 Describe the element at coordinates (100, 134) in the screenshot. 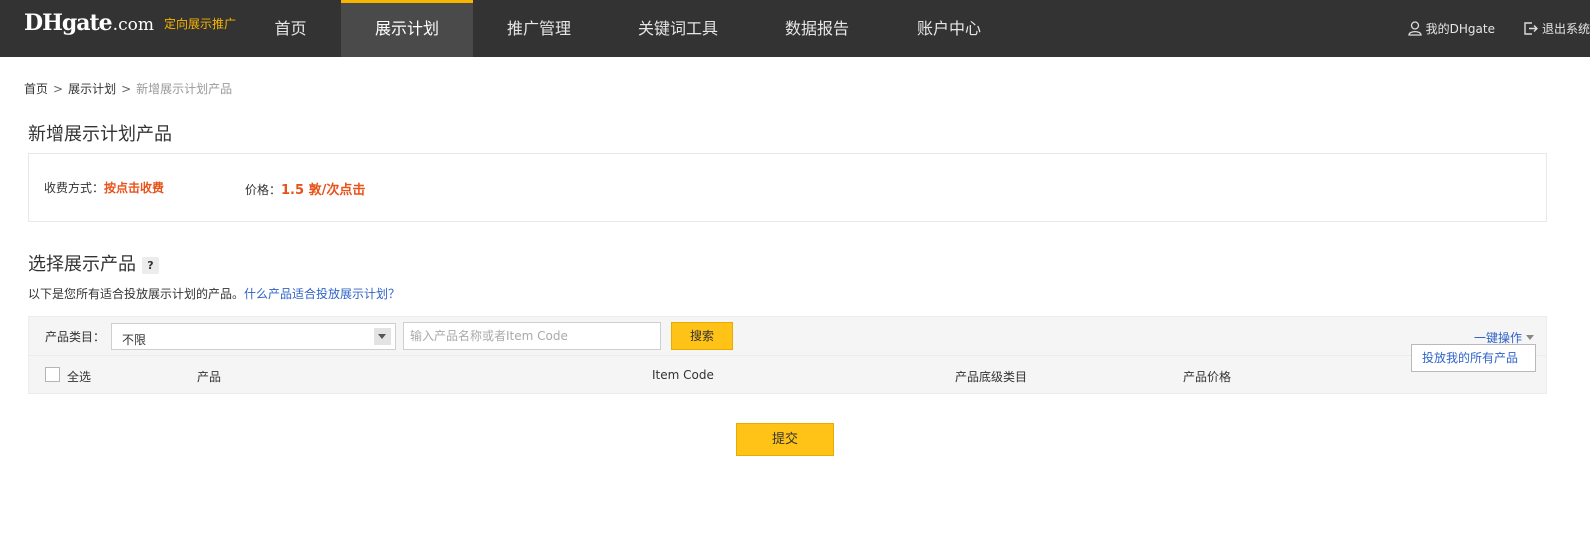

I see `page-title: 新增展示计划产品` at that location.